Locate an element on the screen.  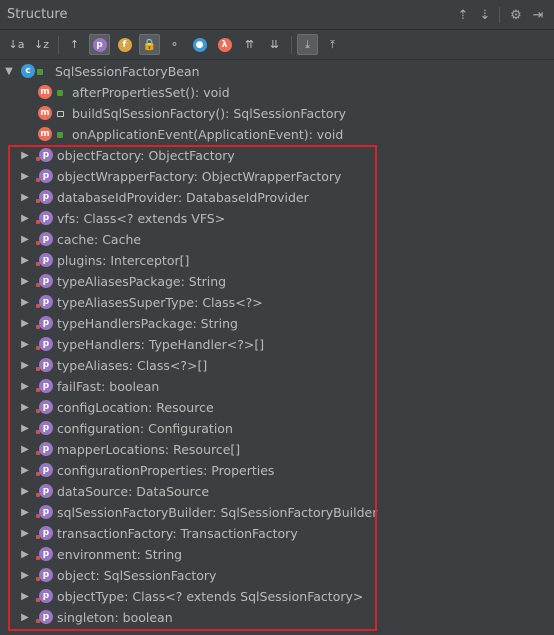
tree-row-property: ▶ p configLocation: Resource is located at coordinates (277, 407).